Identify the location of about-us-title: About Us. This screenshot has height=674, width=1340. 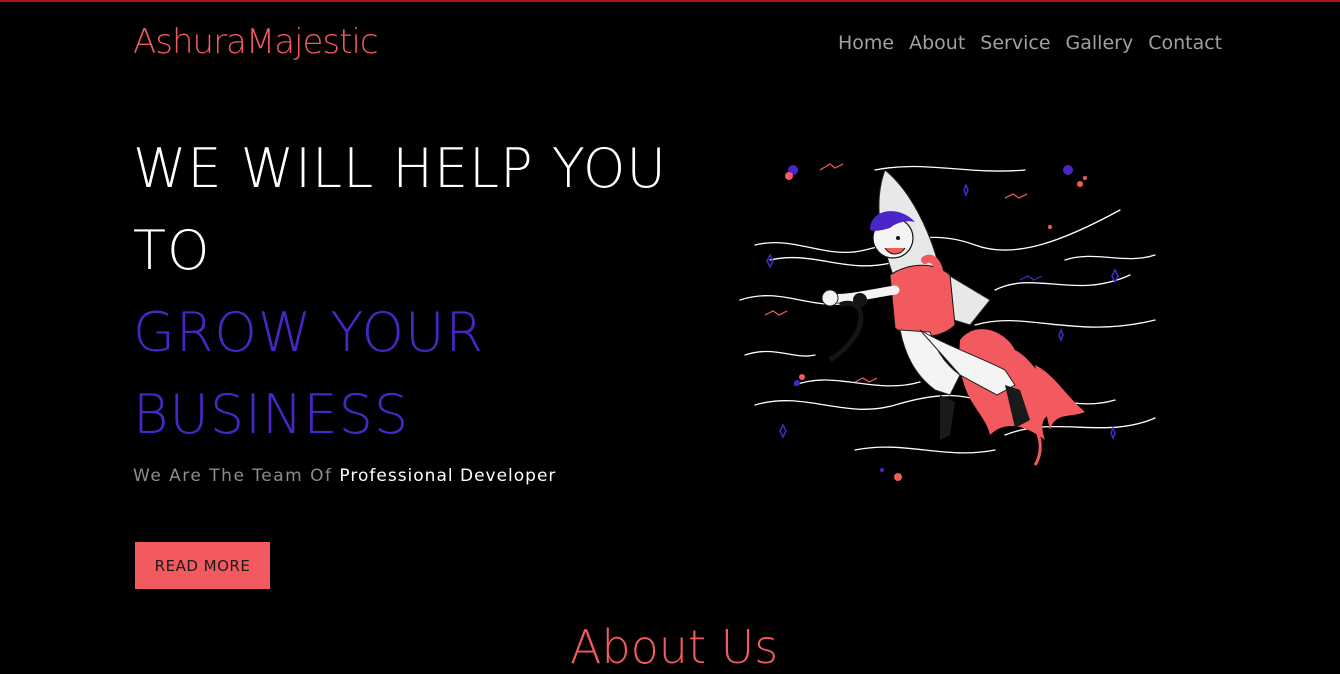
(674, 647).